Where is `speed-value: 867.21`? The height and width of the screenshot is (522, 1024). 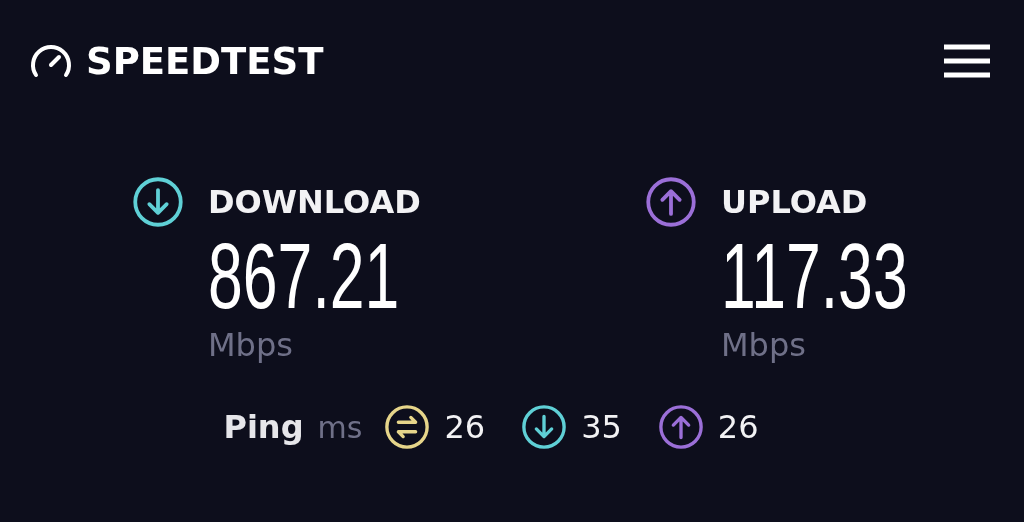
speed-value: 867.21 is located at coordinates (304, 276).